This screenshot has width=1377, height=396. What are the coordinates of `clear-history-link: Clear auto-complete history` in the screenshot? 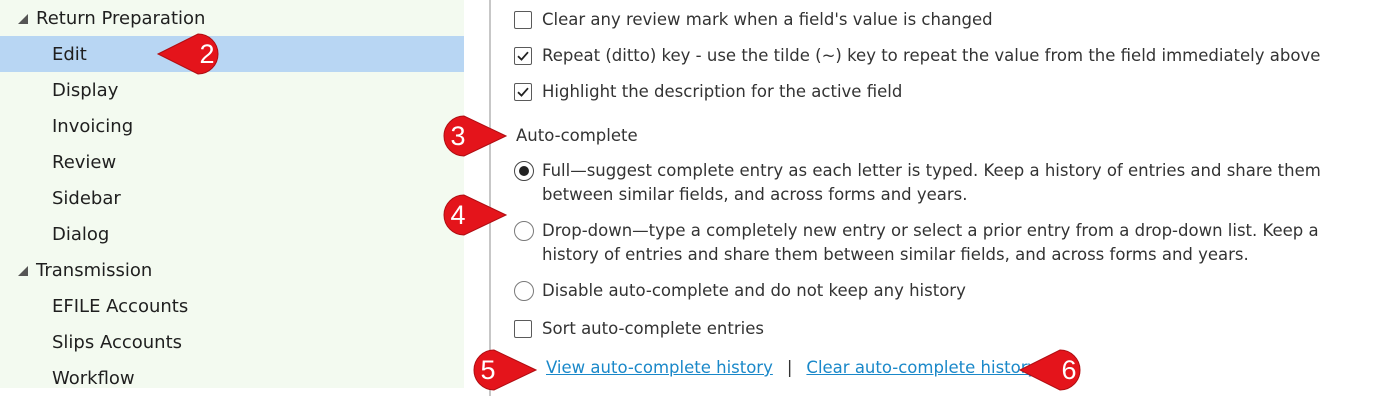 It's located at (921, 368).